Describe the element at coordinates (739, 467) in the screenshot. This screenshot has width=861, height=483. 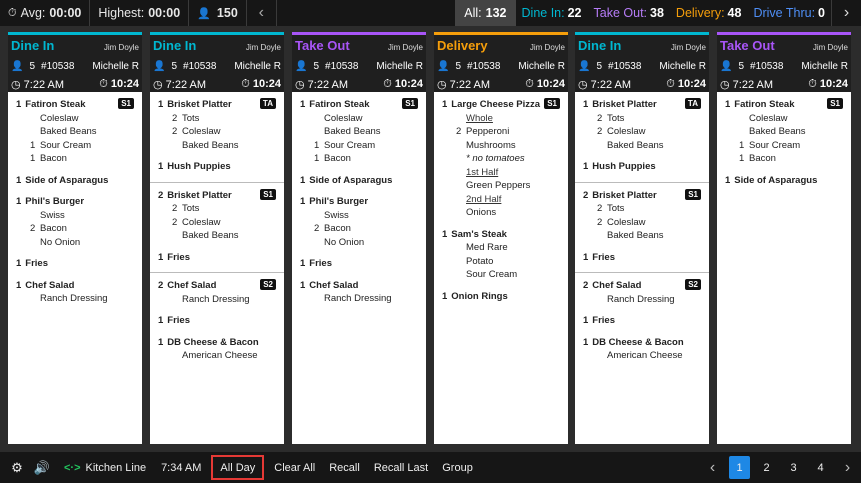
I see `page-1-button: 1` at that location.